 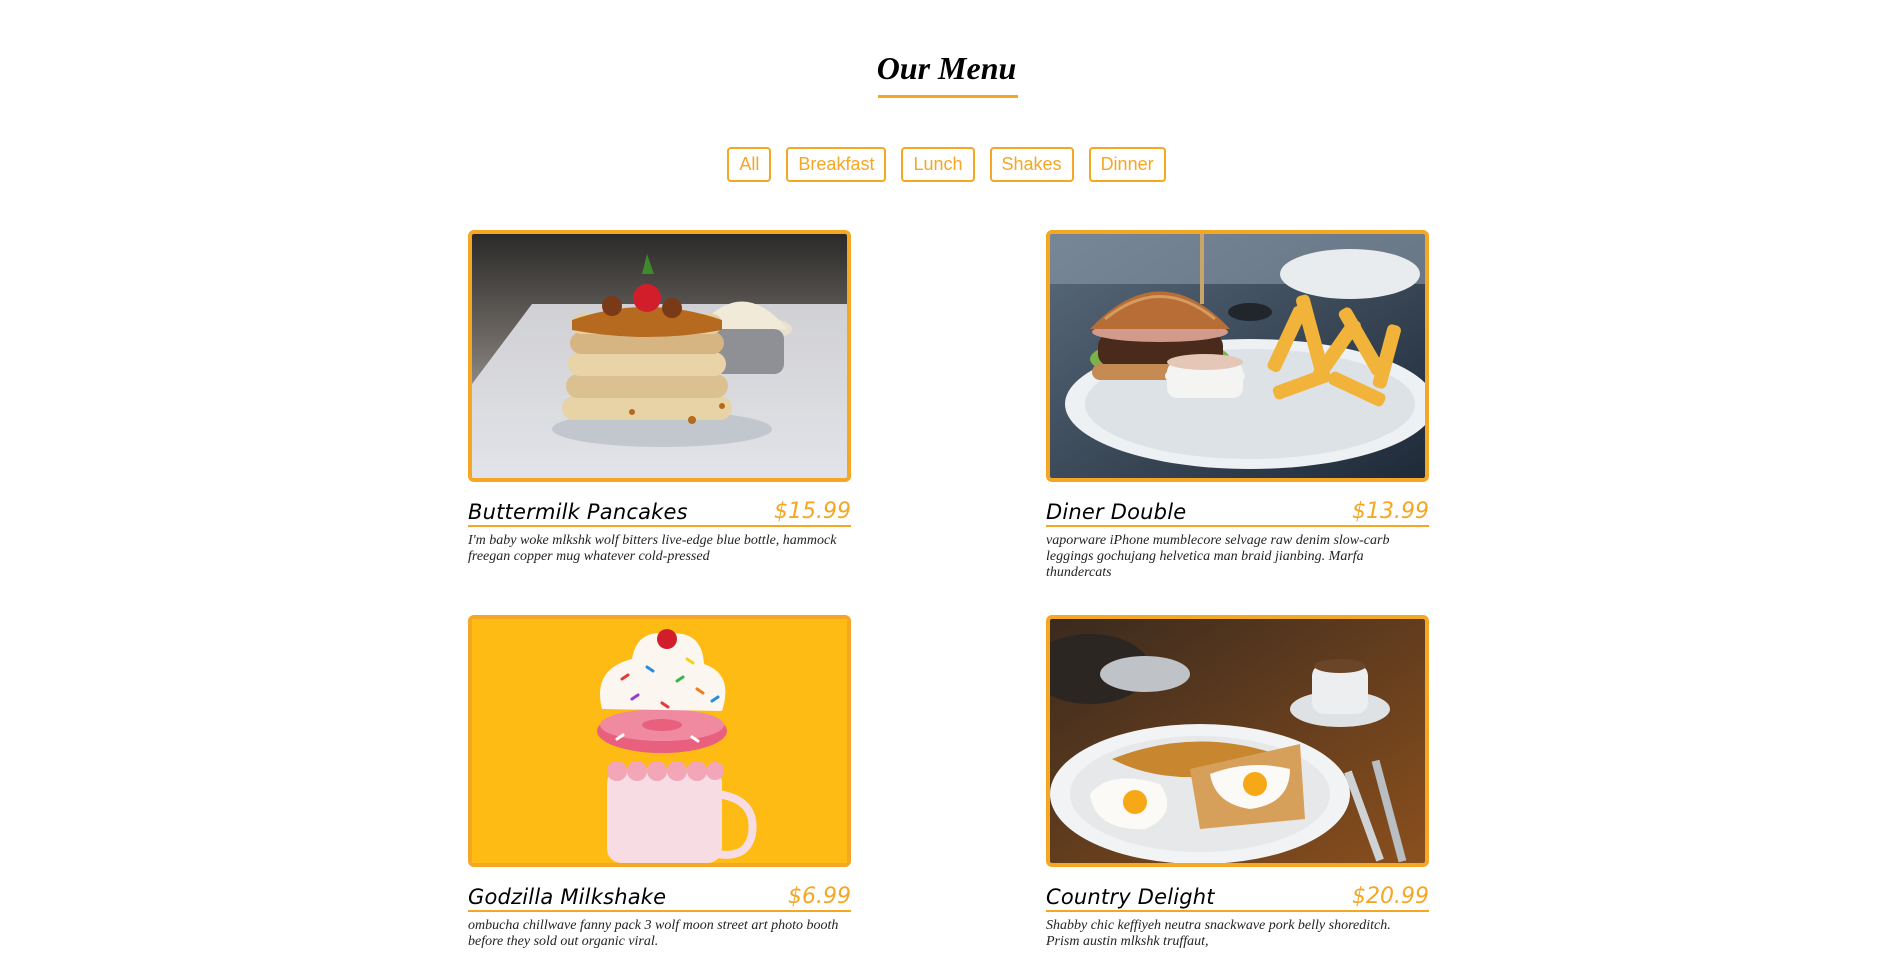 I want to click on milkshake-photo, so click(x=659, y=741).